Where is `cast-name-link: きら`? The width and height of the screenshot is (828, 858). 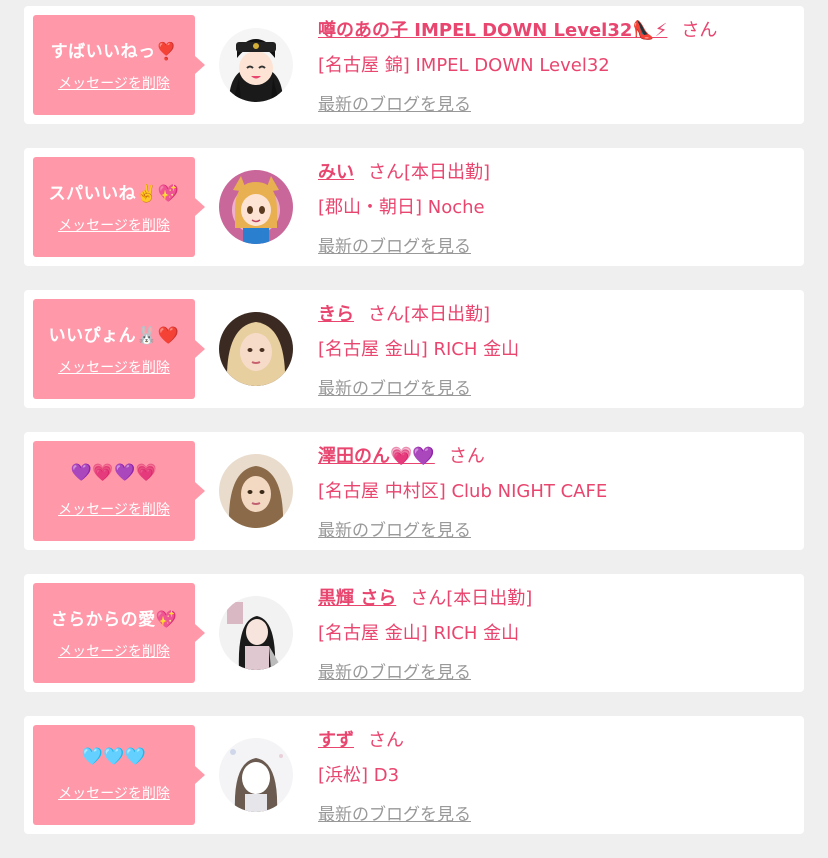
cast-name-link: きら is located at coordinates (336, 314).